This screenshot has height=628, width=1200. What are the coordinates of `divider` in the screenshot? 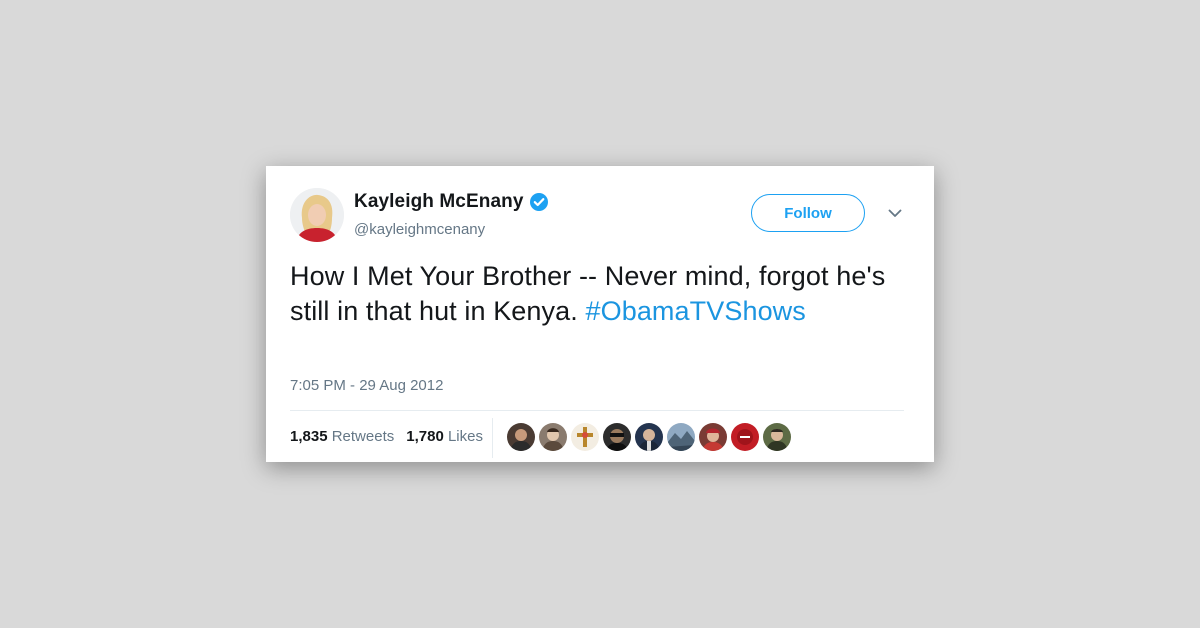 It's located at (597, 410).